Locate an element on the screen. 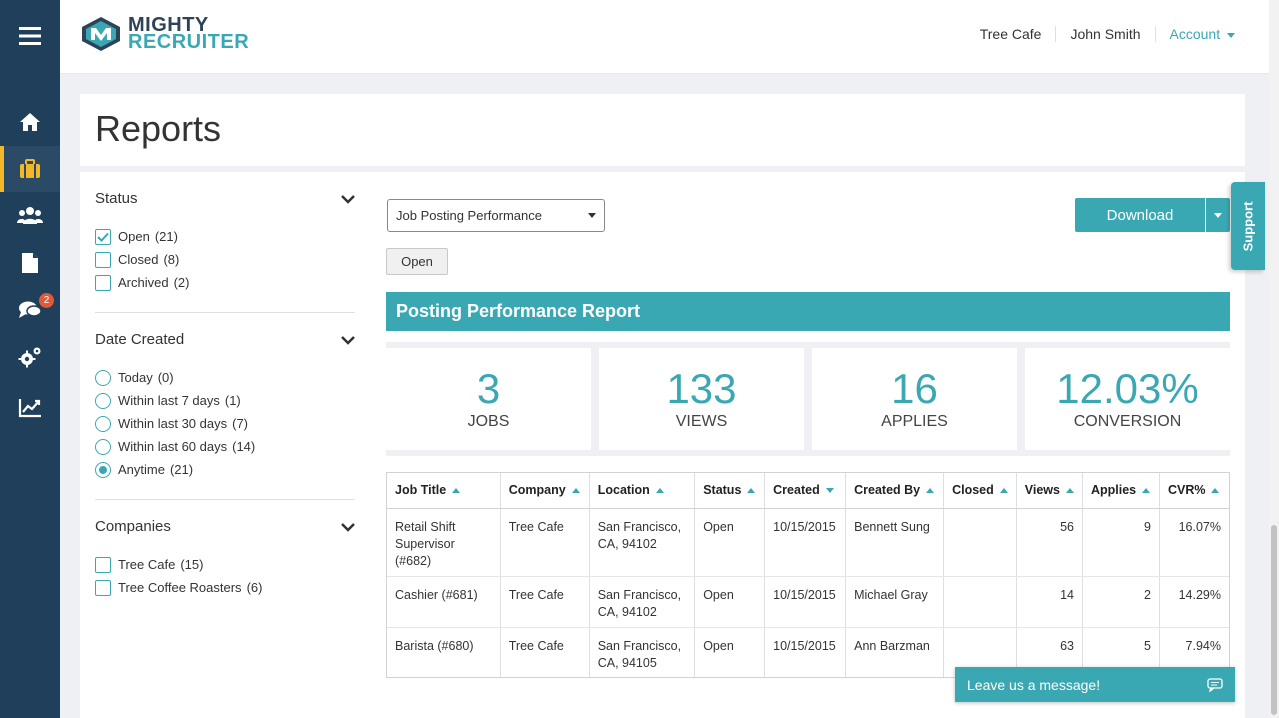 The height and width of the screenshot is (718, 1279). cell-job-title: Barista (#680) is located at coordinates (444, 652).